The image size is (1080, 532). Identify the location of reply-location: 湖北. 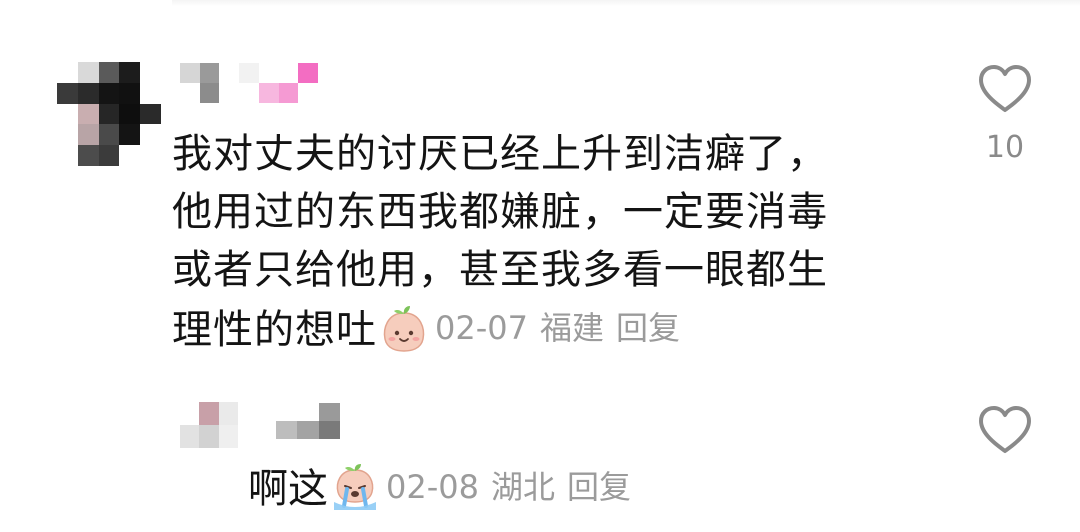
(522, 487).